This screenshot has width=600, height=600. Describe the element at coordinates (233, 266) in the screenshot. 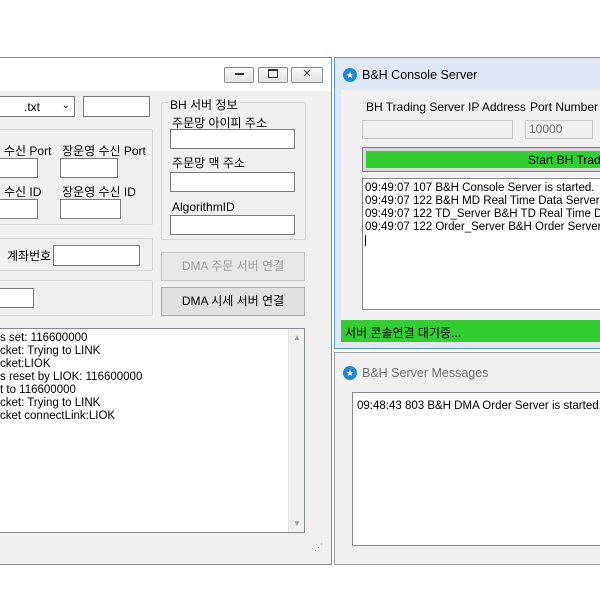

I see `dma-order-connect-button: DMA 주문 서버 연결` at that location.